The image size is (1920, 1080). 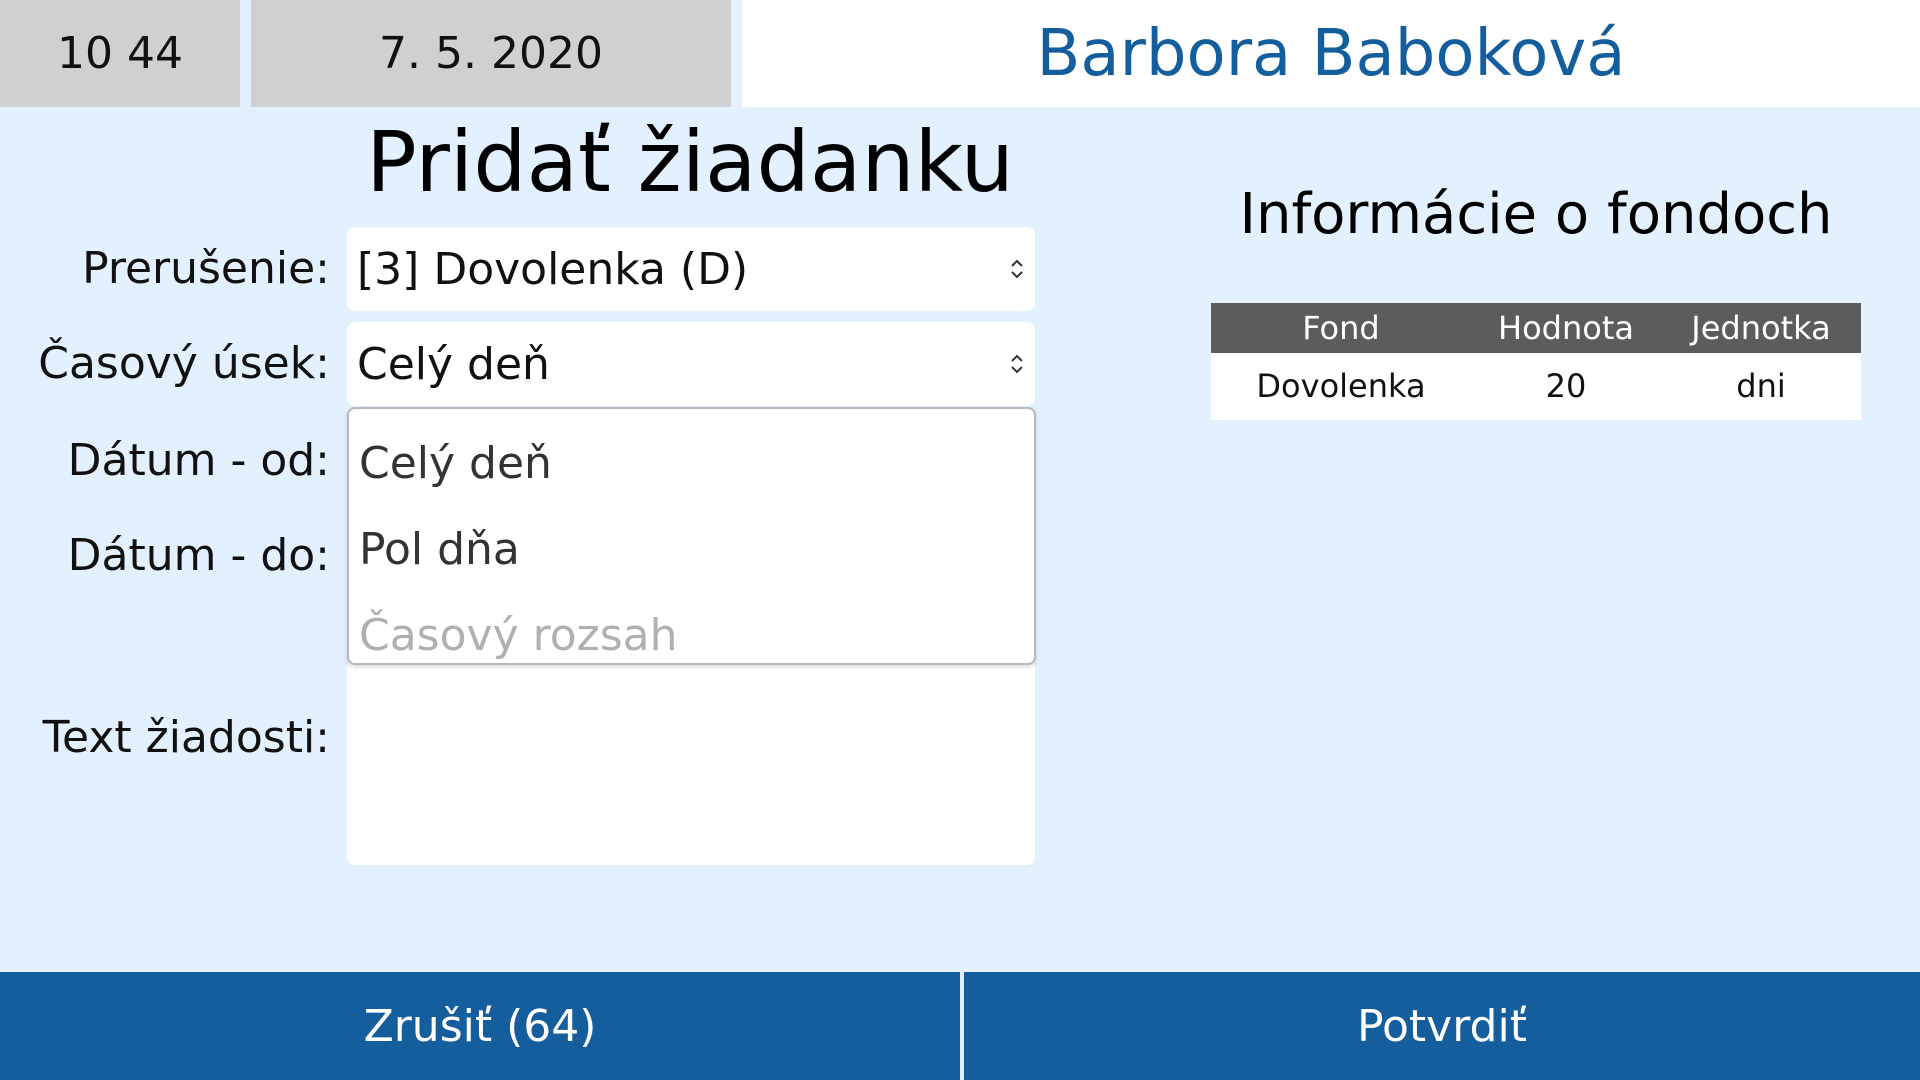 What do you see at coordinates (691, 536) in the screenshot?
I see `time-section-dropdown: Celý deň Pol dňa Časový rozsah` at bounding box center [691, 536].